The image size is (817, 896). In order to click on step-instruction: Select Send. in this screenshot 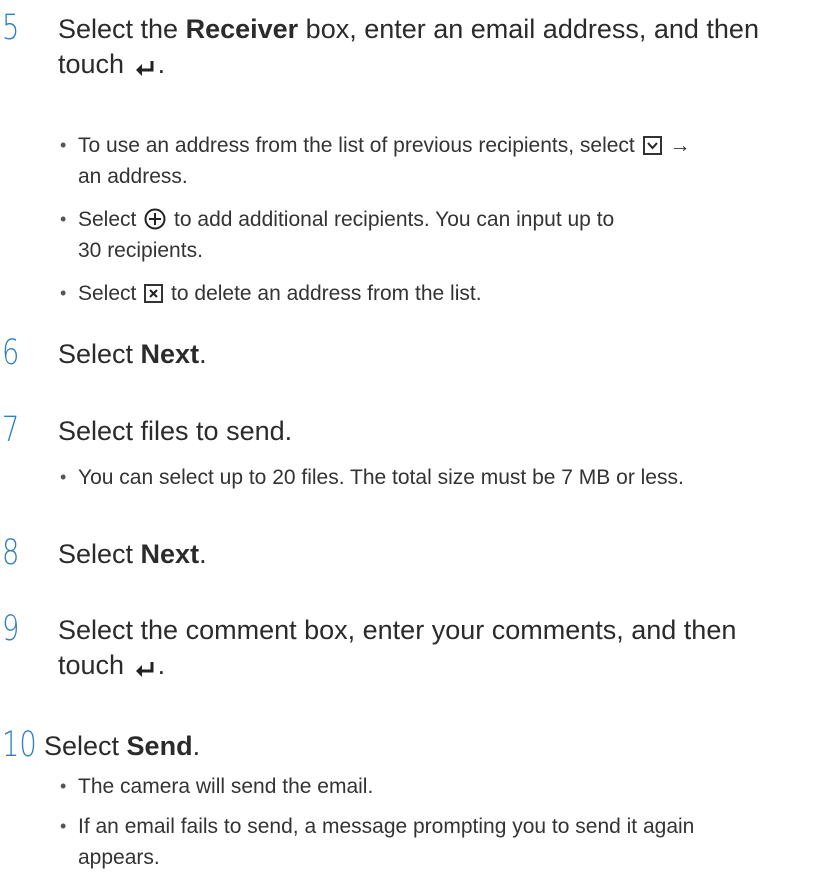, I will do `click(122, 746)`.